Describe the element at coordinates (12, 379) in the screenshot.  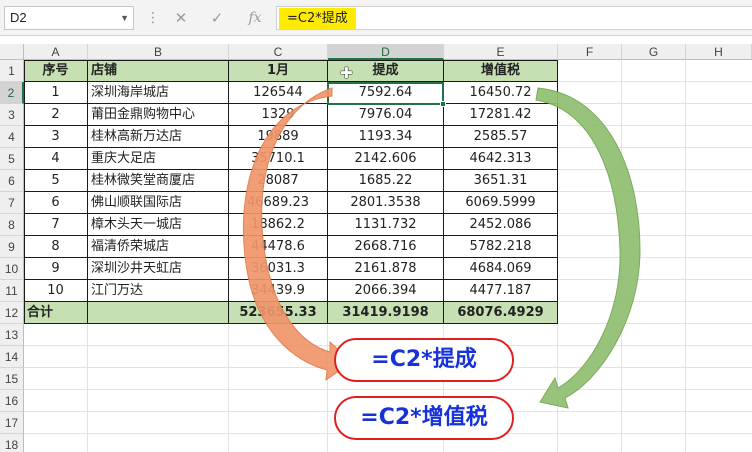
I see `row-header: 15` at that location.